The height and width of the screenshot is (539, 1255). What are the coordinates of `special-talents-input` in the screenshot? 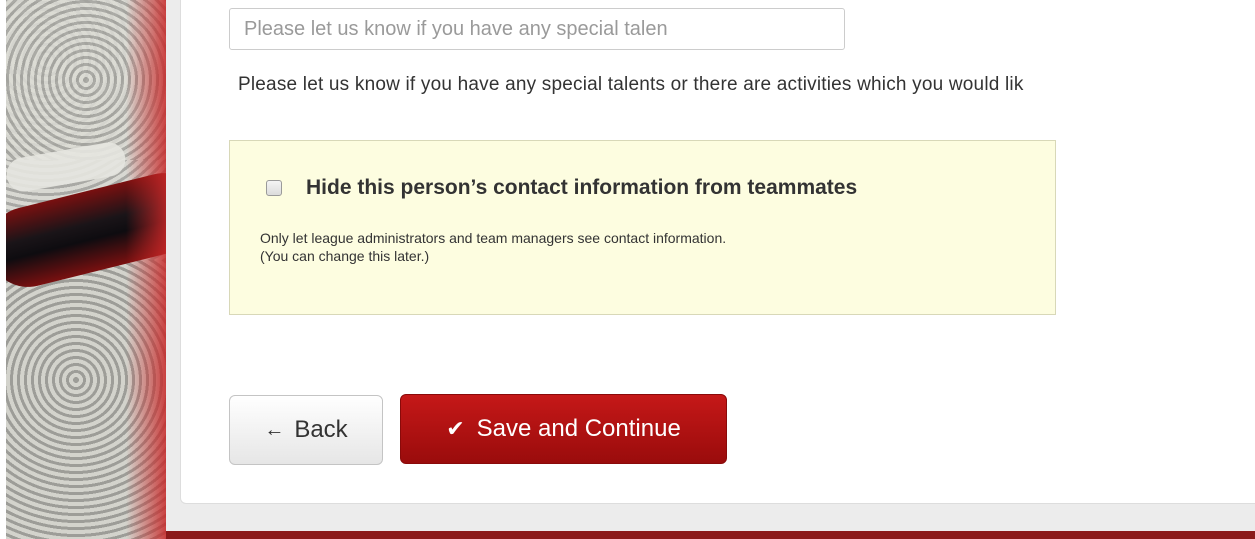 It's located at (537, 29).